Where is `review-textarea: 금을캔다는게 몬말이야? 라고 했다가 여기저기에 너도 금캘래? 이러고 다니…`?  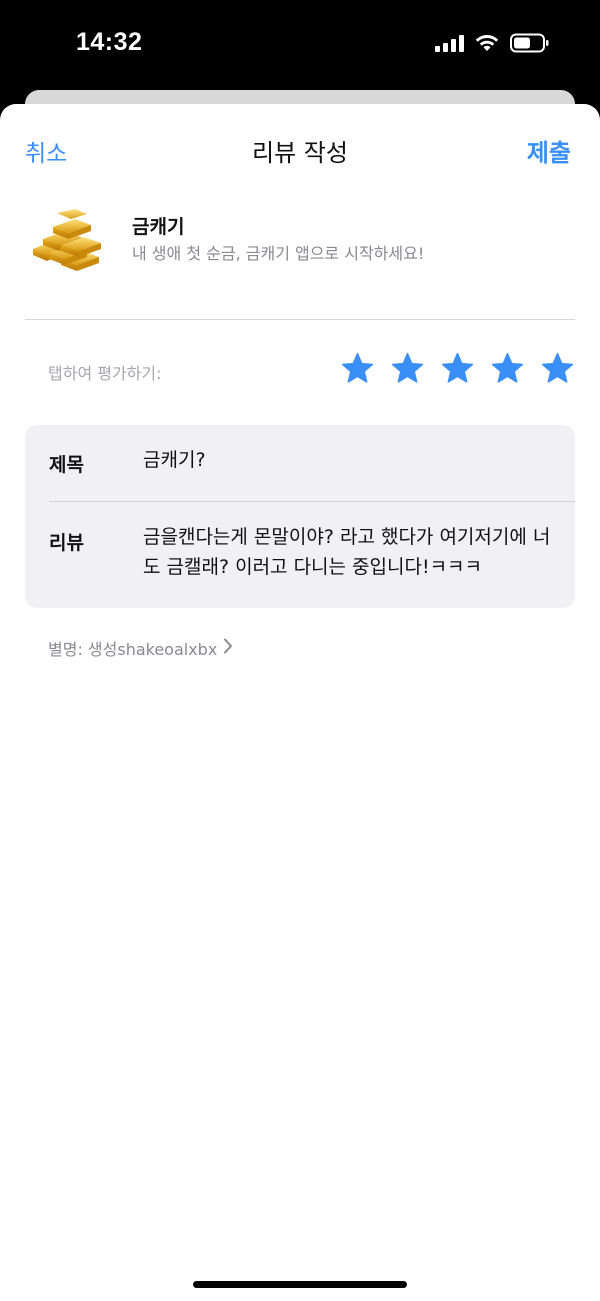 review-textarea: 금을캔다는게 몬말이야? 라고 했다가 여기저기에 너도 금캘래? 이러고 다니… is located at coordinates (350, 552).